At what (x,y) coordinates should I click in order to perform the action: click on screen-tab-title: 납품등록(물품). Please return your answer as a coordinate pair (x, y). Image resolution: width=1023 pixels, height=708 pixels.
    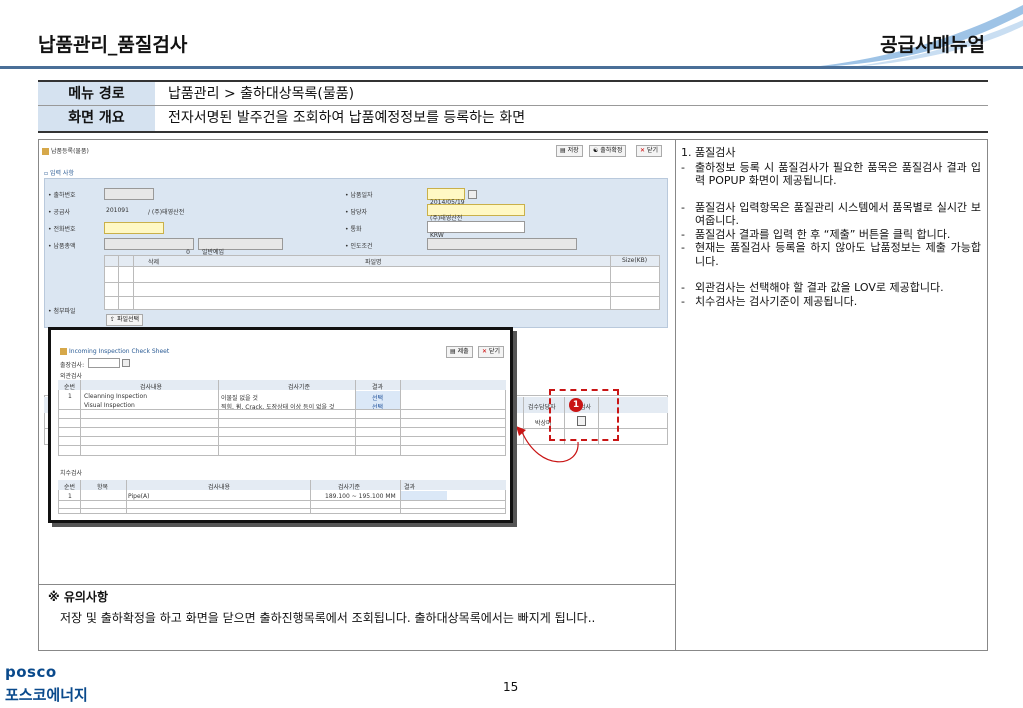
    Looking at the image, I should click on (65, 150).